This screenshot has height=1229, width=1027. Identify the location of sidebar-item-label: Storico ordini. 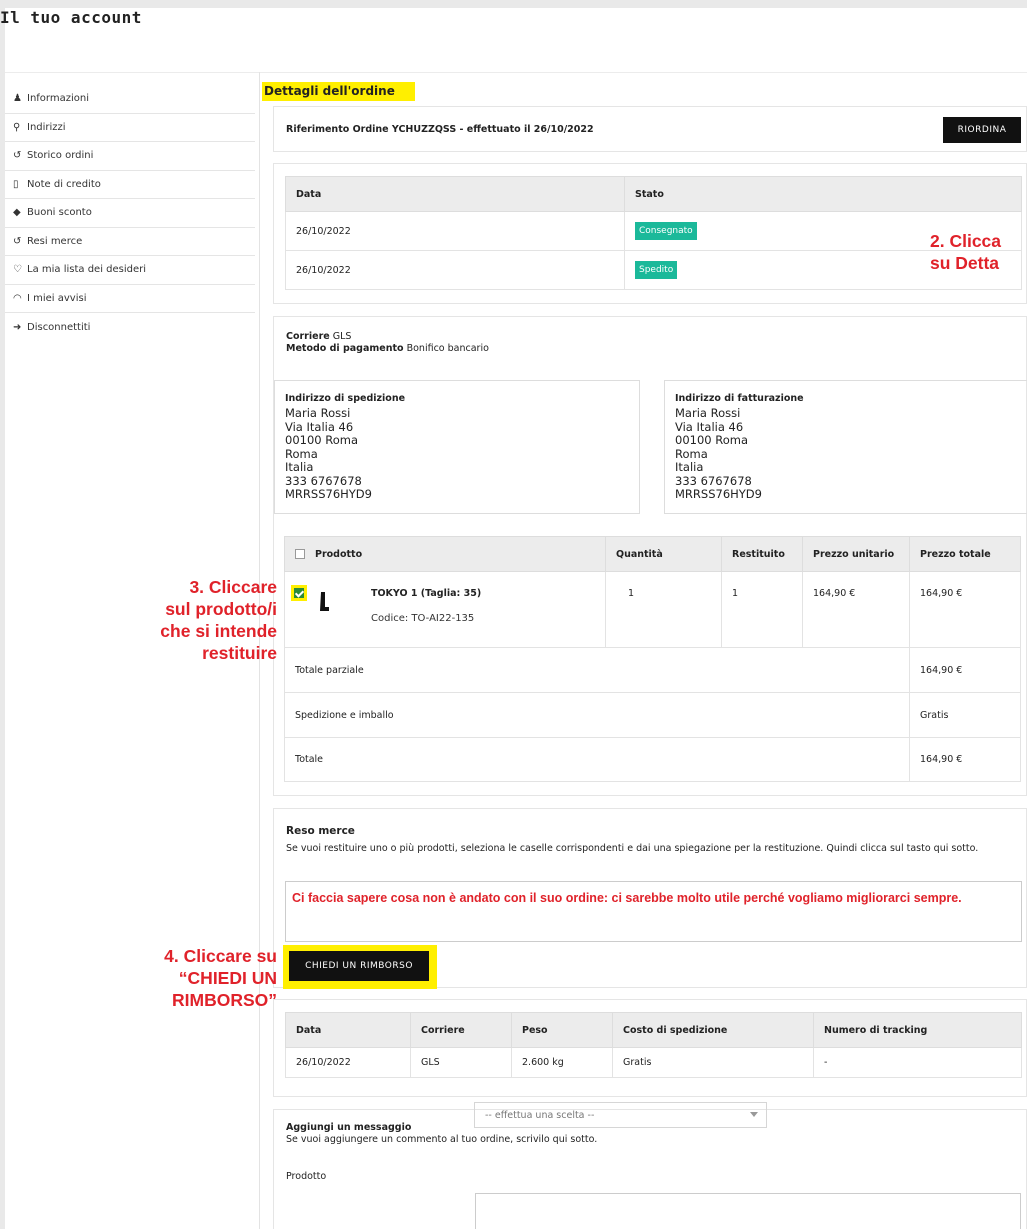
(60, 156).